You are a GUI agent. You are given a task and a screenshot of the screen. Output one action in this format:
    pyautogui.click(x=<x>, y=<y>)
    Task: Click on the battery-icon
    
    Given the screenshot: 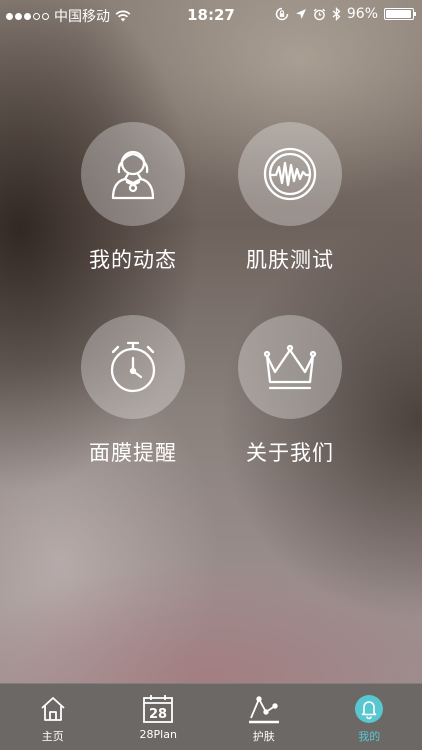 What is the action you would take?
    pyautogui.click(x=400, y=14)
    